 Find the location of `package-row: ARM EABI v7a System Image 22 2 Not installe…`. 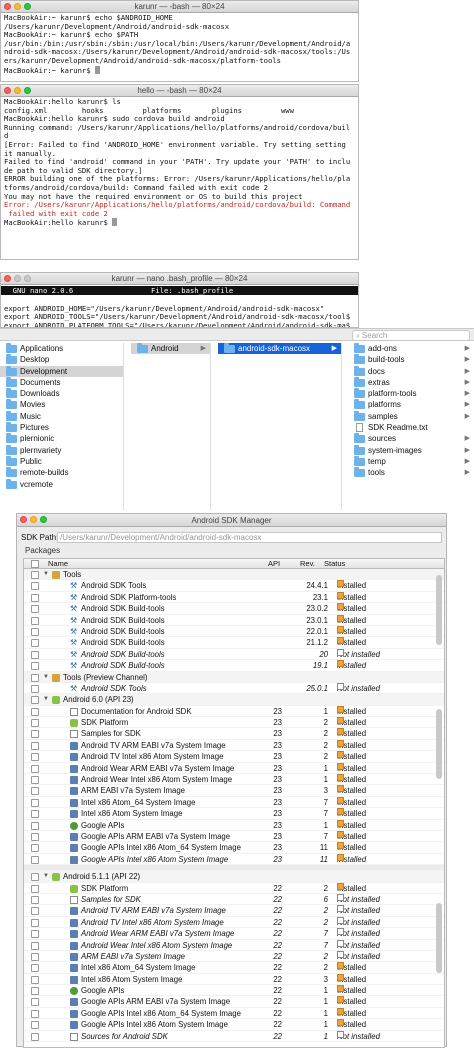

package-row: ARM EABI v7a System Image 22 2 Not installe… is located at coordinates (234, 956).